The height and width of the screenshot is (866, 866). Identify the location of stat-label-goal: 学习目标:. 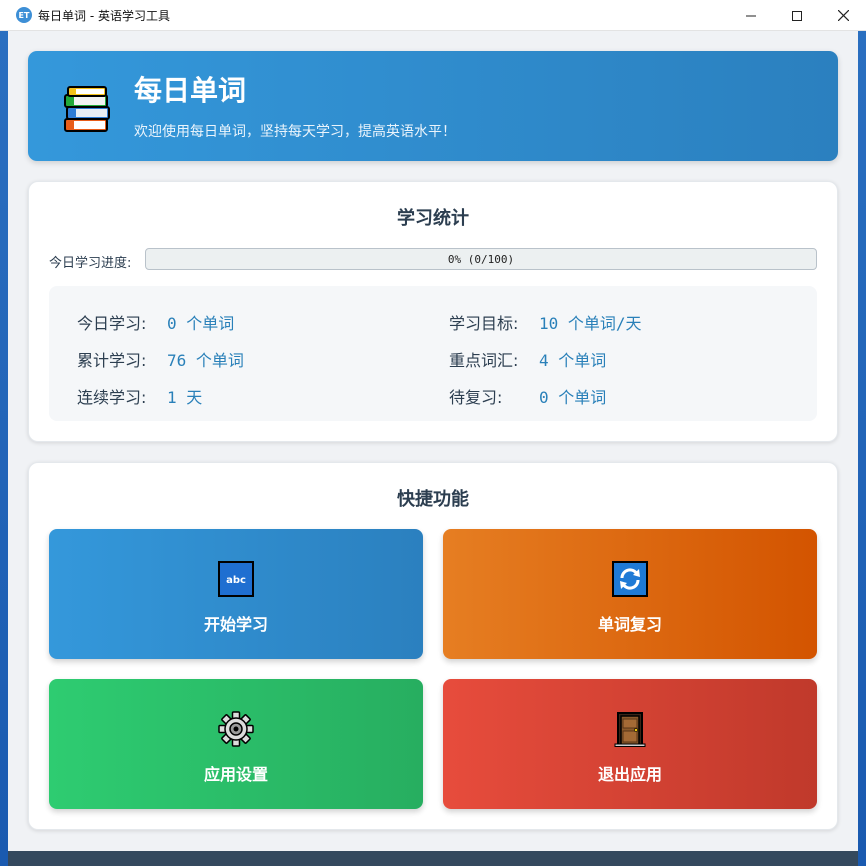
(484, 323).